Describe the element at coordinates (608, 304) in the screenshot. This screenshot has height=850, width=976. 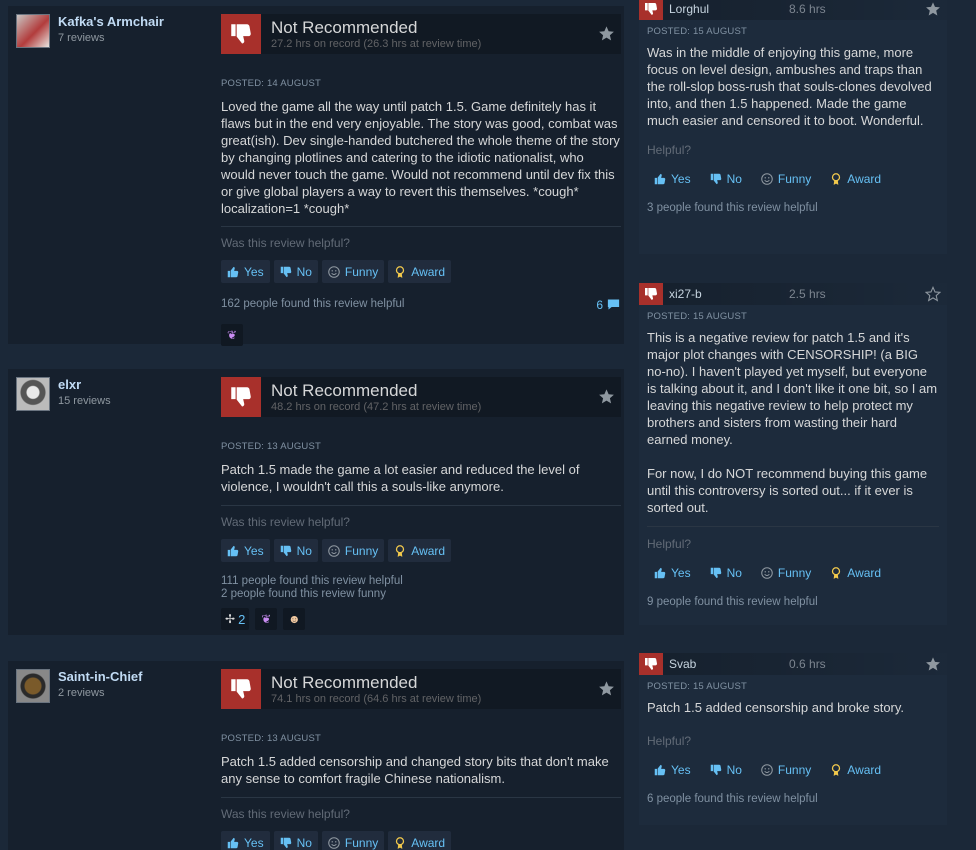
I see `comments-link: 6` at that location.